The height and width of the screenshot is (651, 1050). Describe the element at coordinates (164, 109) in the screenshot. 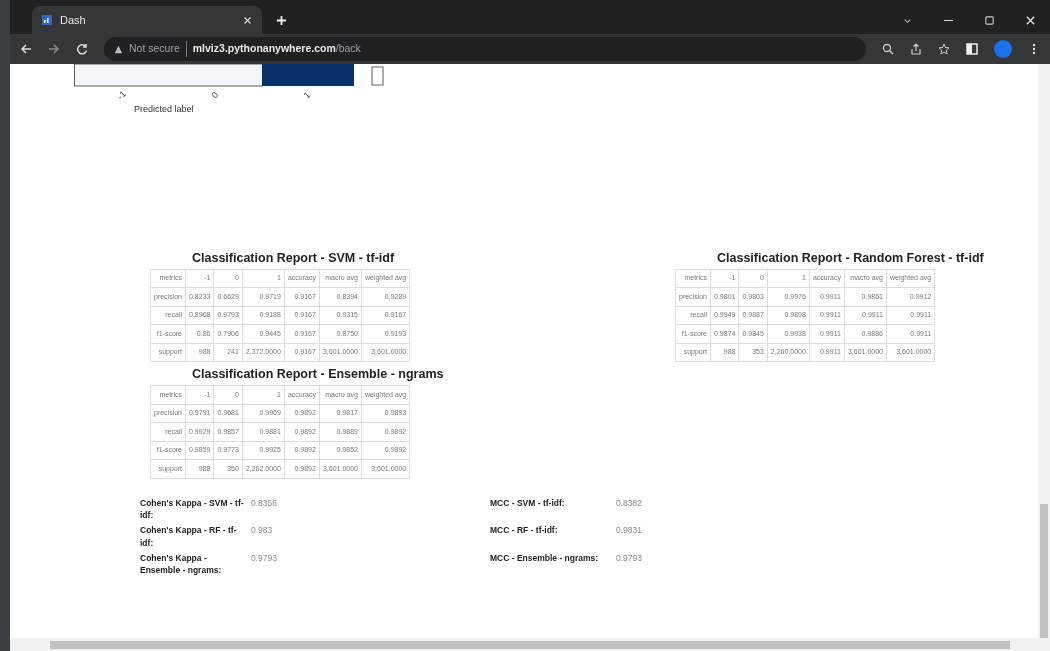

I see `axis-label: Predicted label` at that location.